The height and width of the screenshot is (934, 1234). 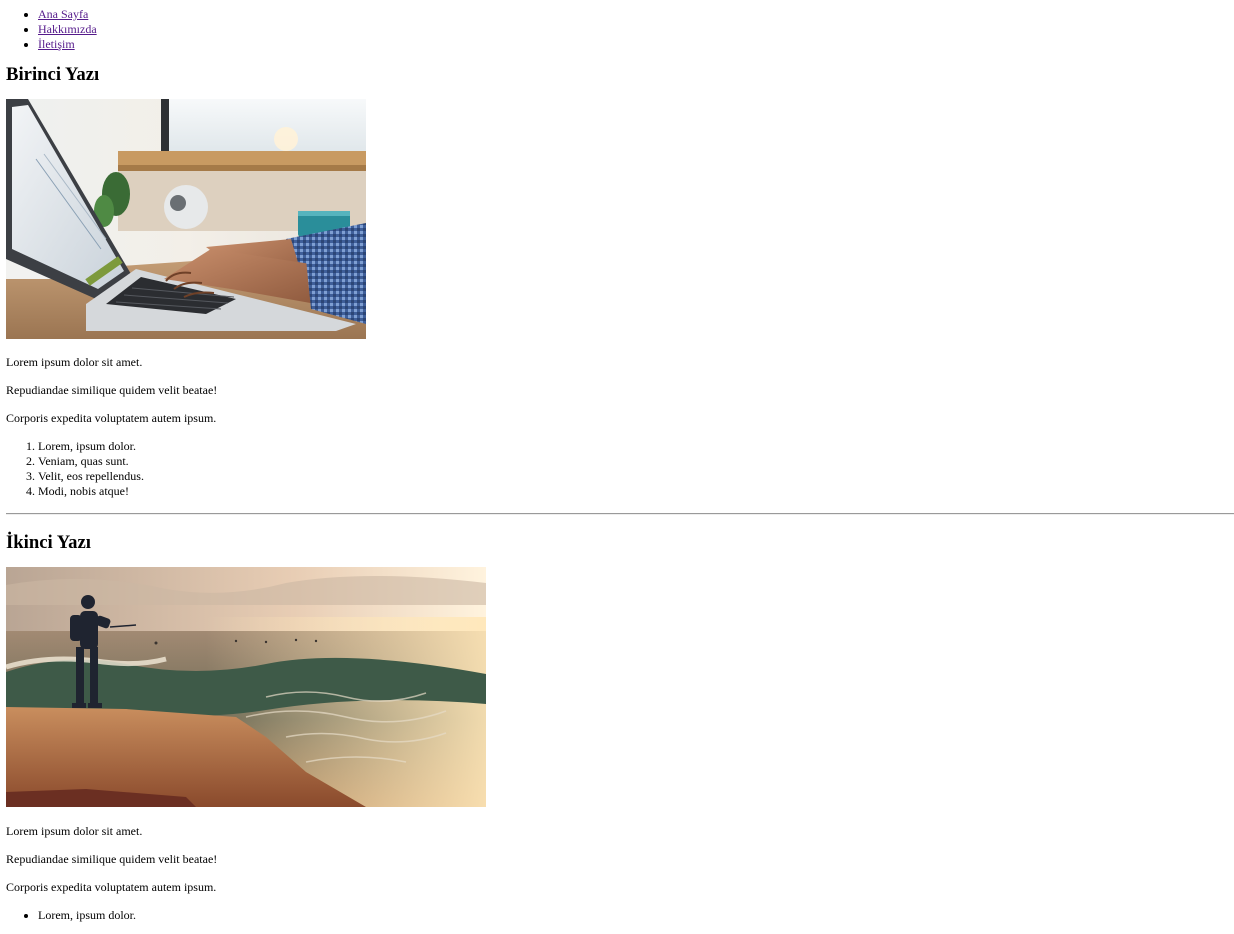 I want to click on nav-link-about: Hakkımızda, so click(x=67, y=29).